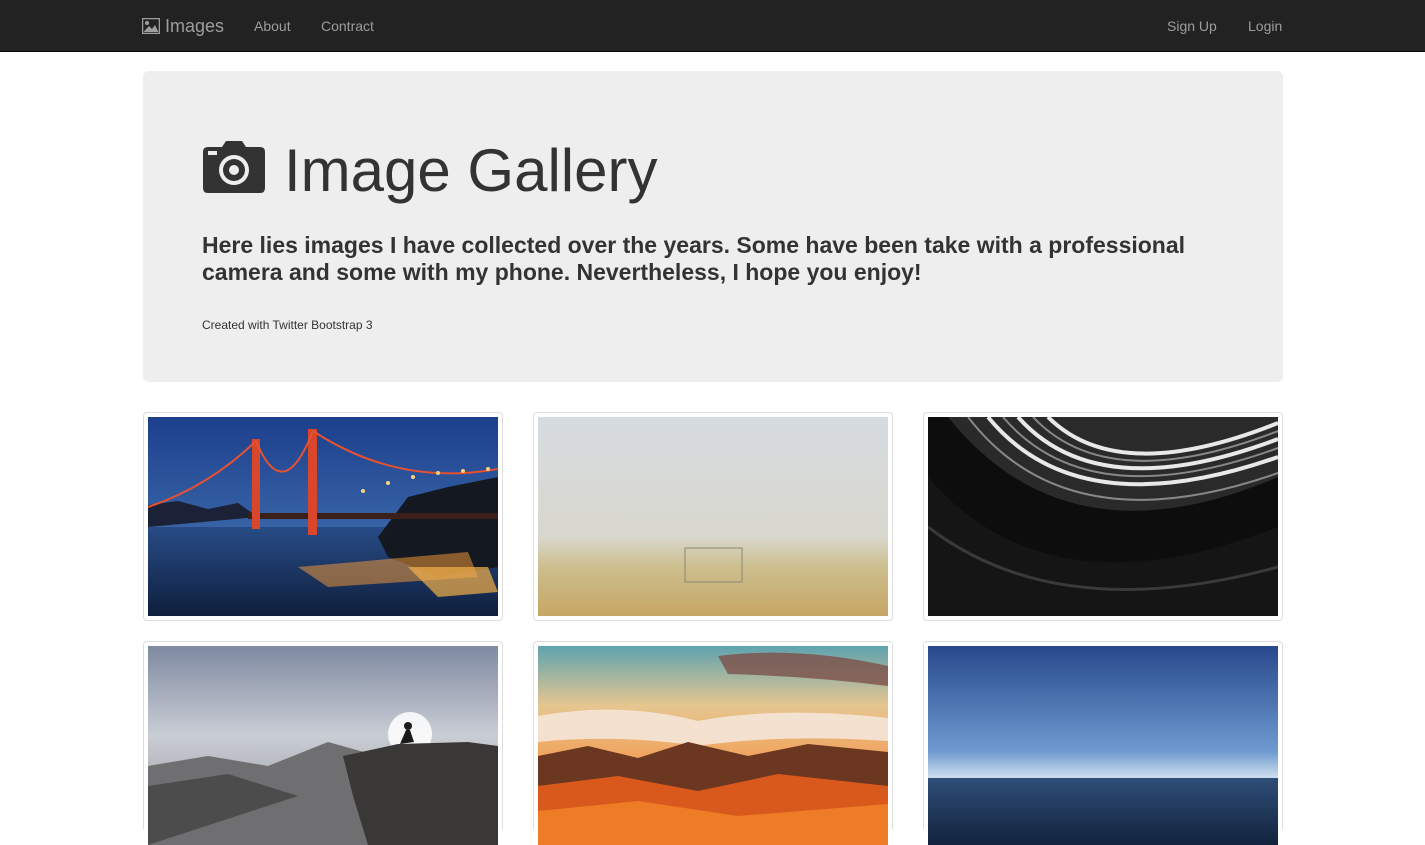 Image resolution: width=1425 pixels, height=845 pixels. What do you see at coordinates (713, 745) in the screenshot?
I see `sunset-mountains-photo` at bounding box center [713, 745].